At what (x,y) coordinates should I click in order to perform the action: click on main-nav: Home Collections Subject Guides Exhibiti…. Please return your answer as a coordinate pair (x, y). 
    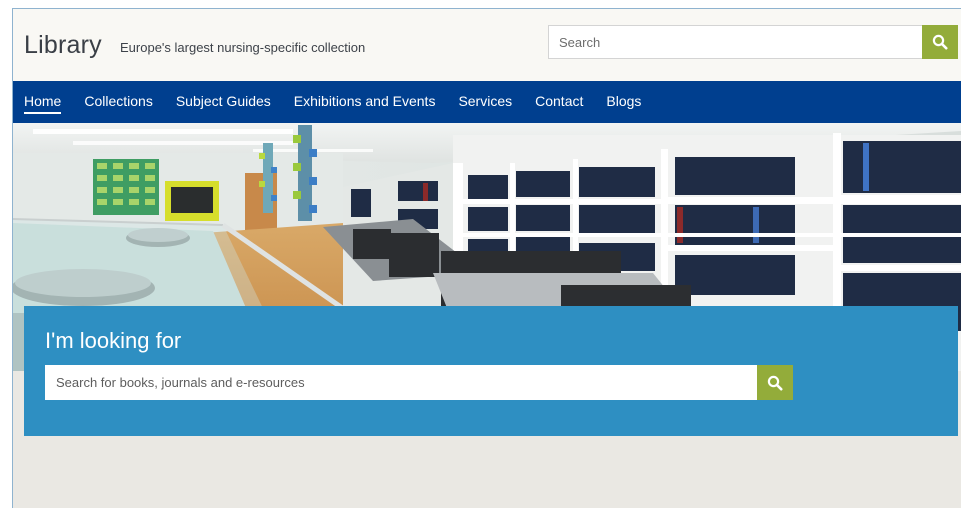
    Looking at the image, I should click on (487, 102).